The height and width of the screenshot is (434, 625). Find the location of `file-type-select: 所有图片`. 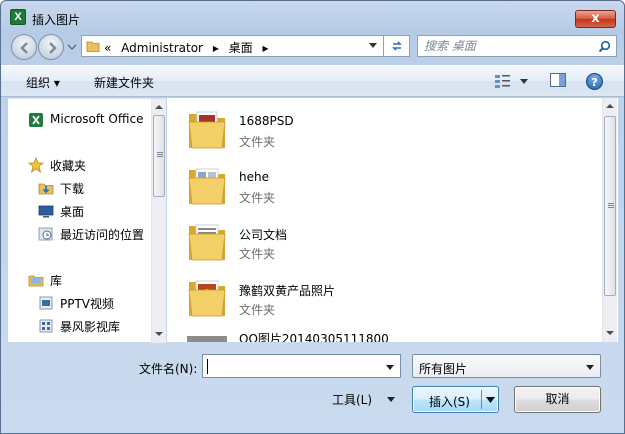

file-type-select: 所有图片 is located at coordinates (506, 366).